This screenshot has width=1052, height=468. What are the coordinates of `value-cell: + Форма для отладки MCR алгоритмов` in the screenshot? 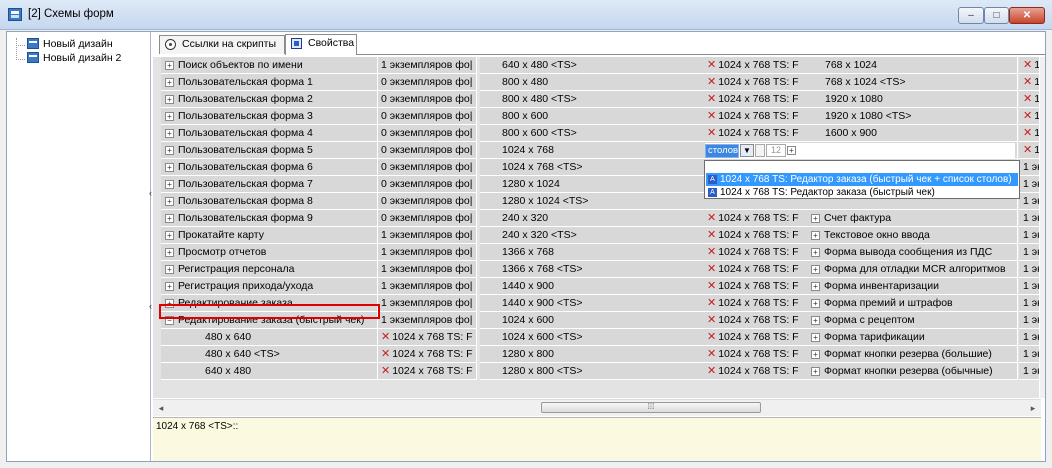 It's located at (912, 269).